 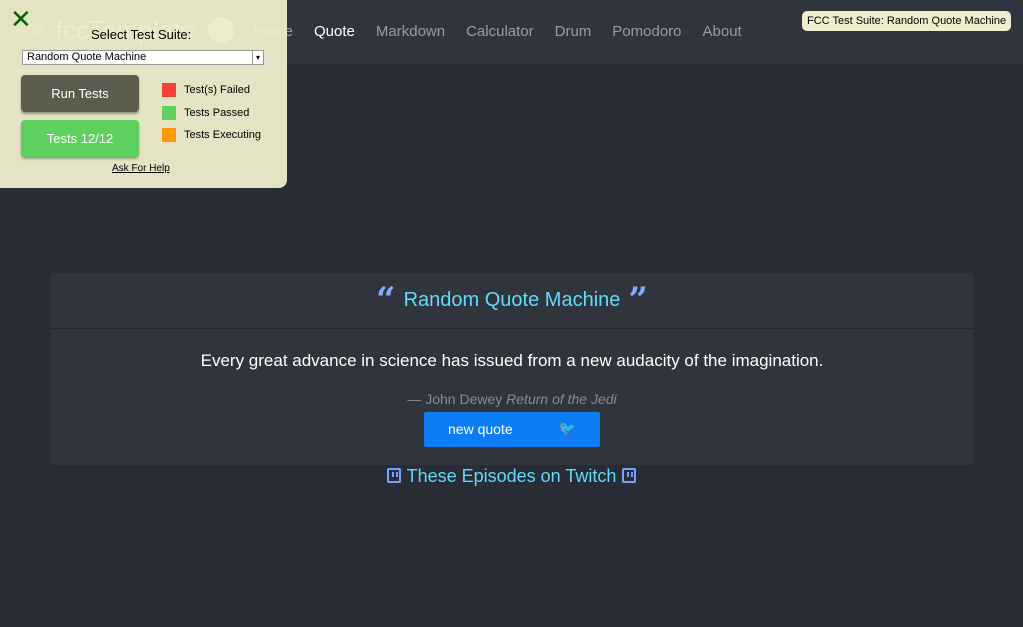 I want to click on test-suite-badge: FCC Test Suite: Random Quote Machine, so click(x=907, y=21).